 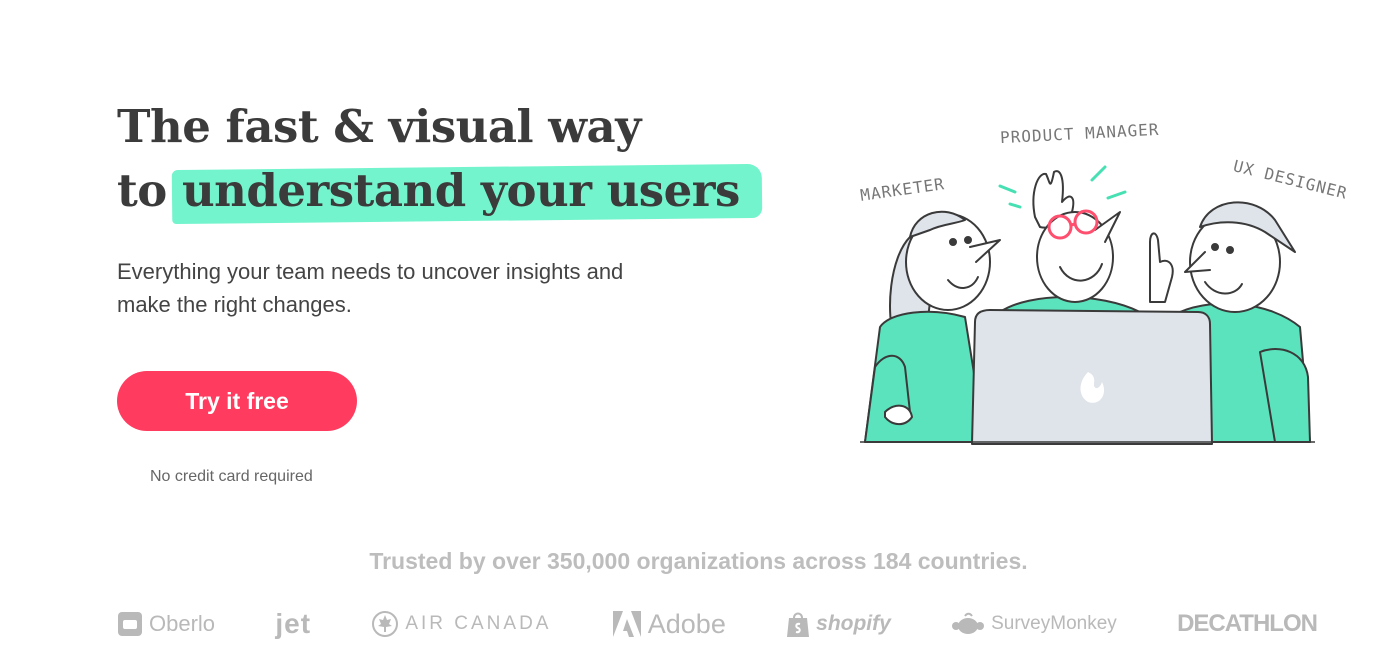 I want to click on decathlon-wordmark: DECATHLON, so click(x=1247, y=623).